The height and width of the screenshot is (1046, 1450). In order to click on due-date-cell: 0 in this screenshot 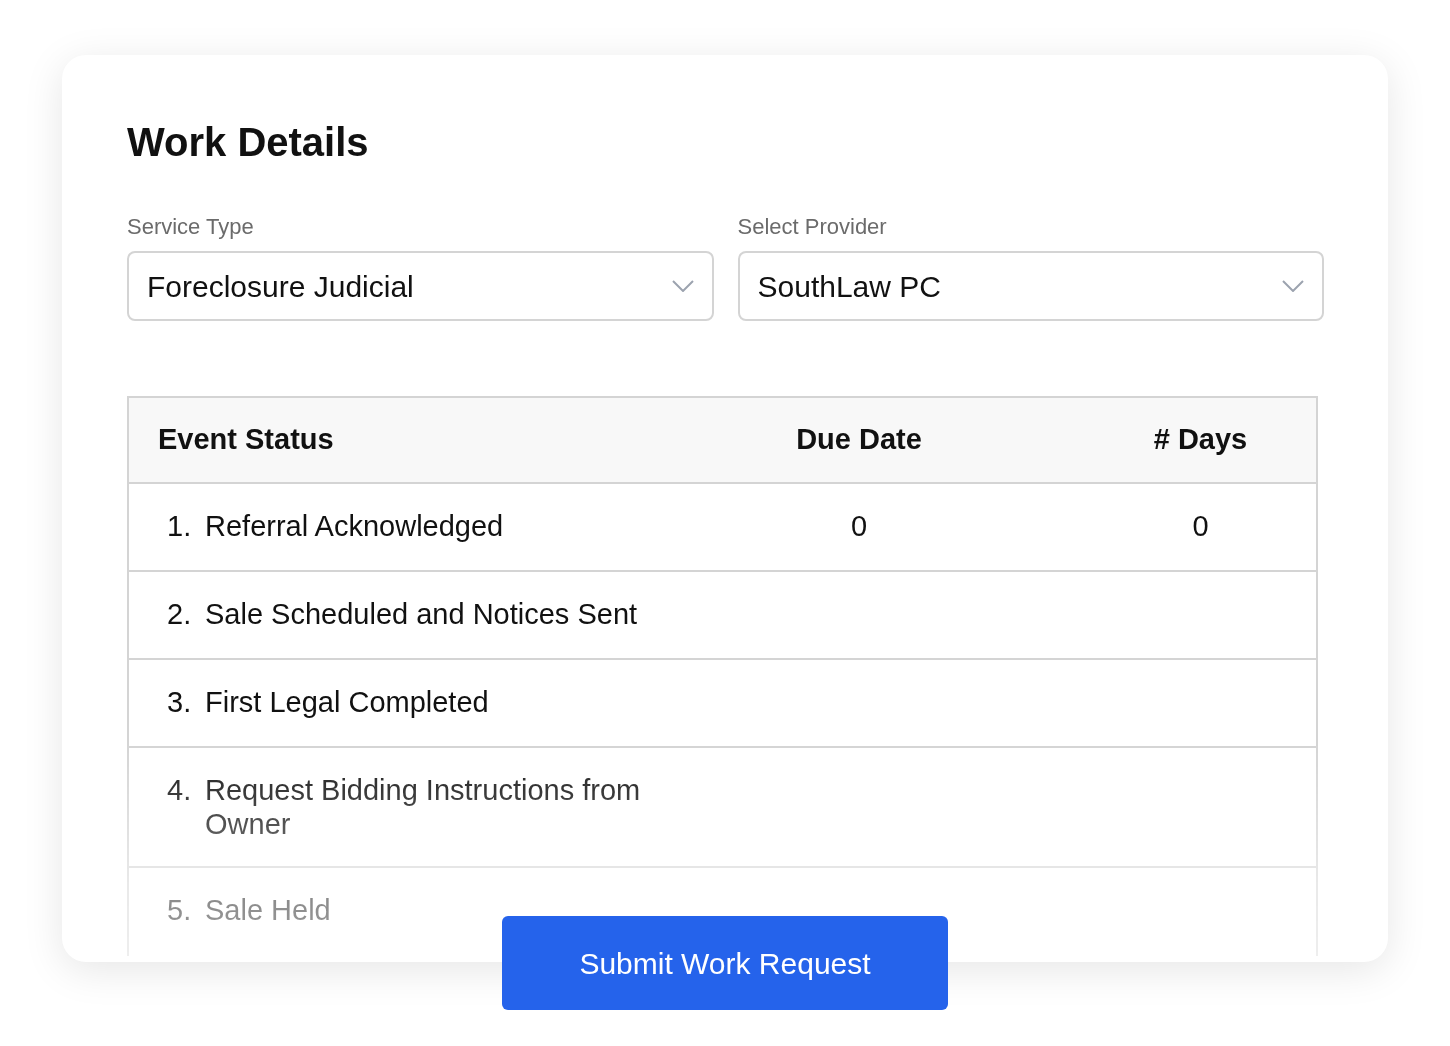, I will do `click(859, 526)`.